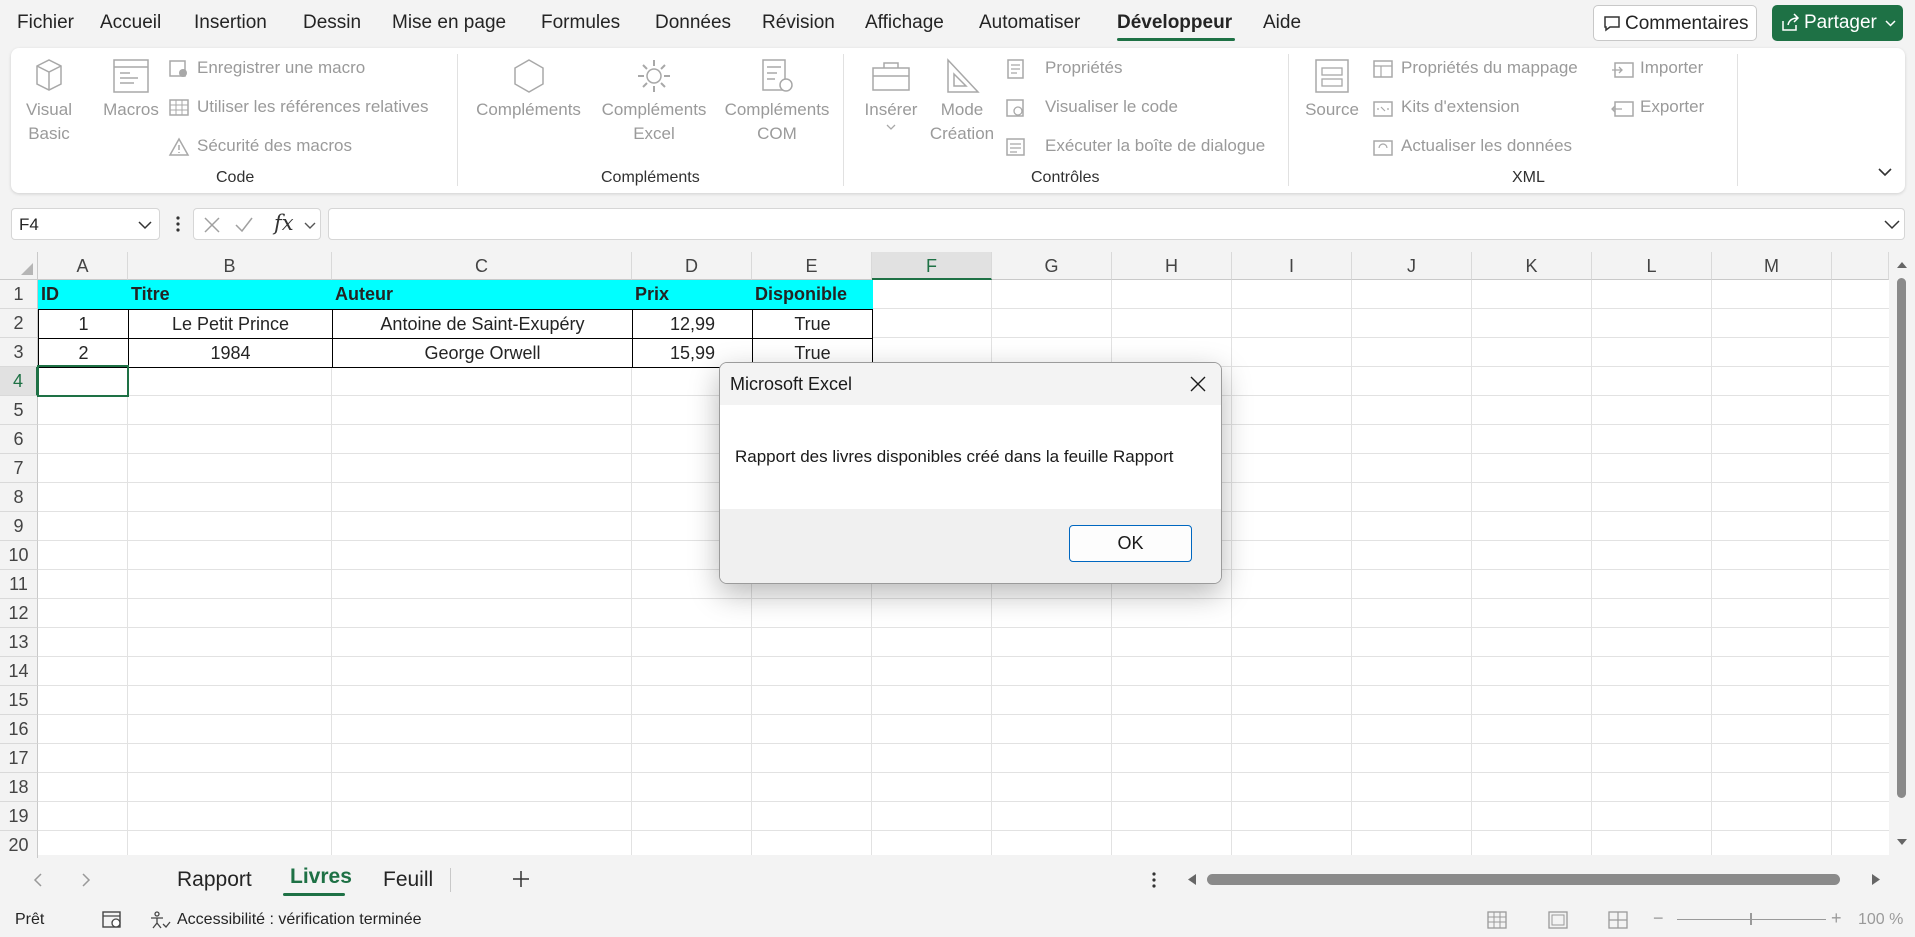  What do you see at coordinates (962, 97) in the screenshot?
I see `design-mode-button: Mode Création` at bounding box center [962, 97].